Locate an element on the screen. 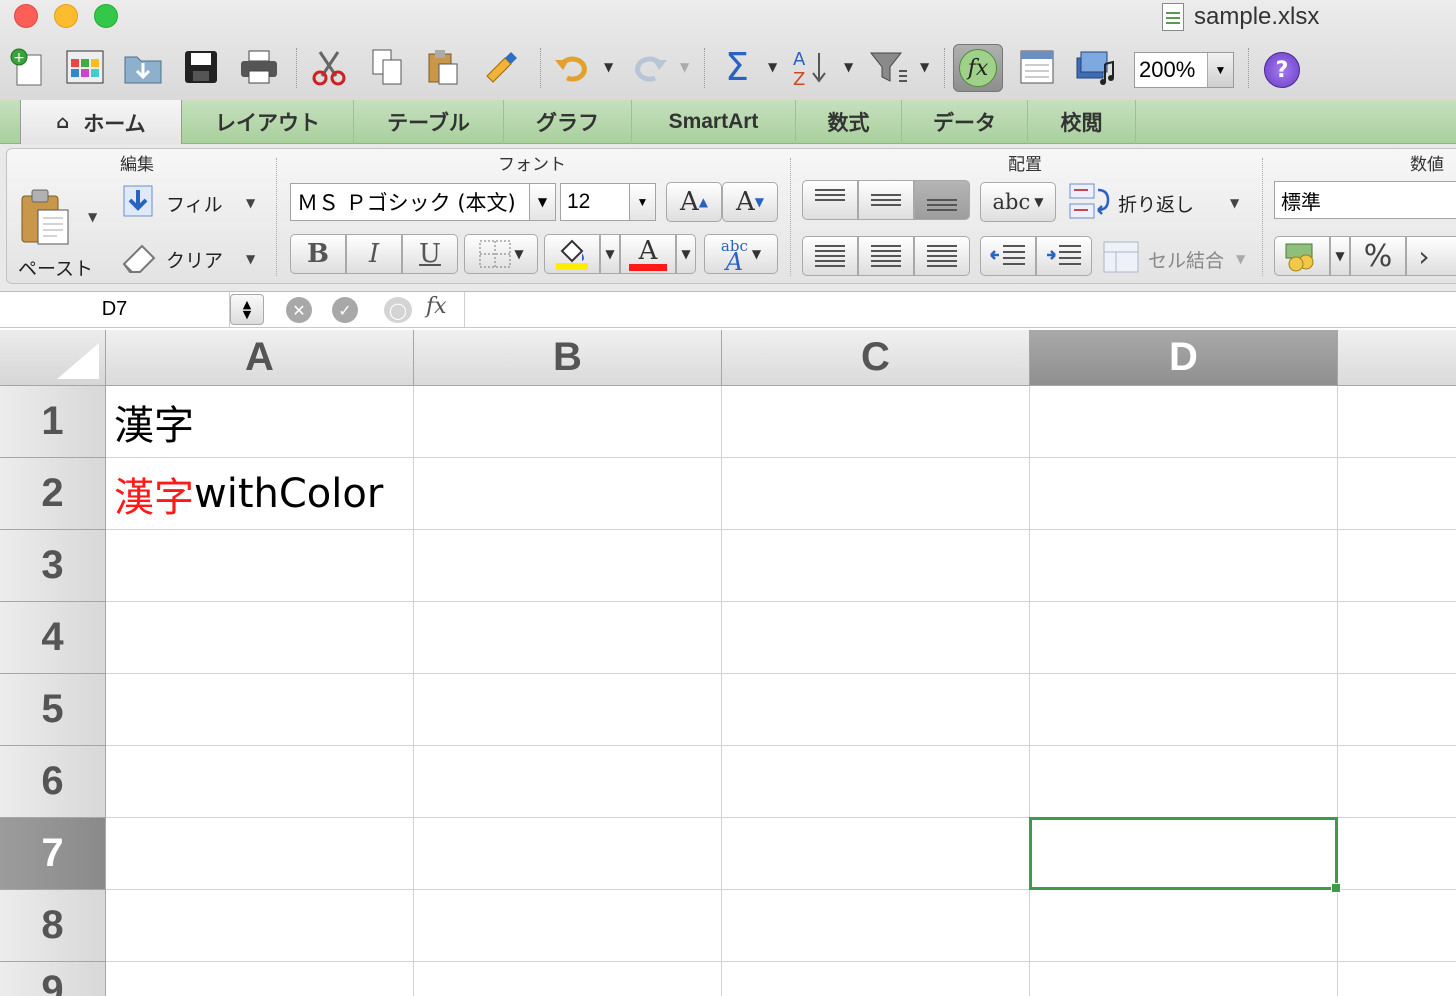 This screenshot has height=996, width=1456. borders-button: ▼ is located at coordinates (501, 254).